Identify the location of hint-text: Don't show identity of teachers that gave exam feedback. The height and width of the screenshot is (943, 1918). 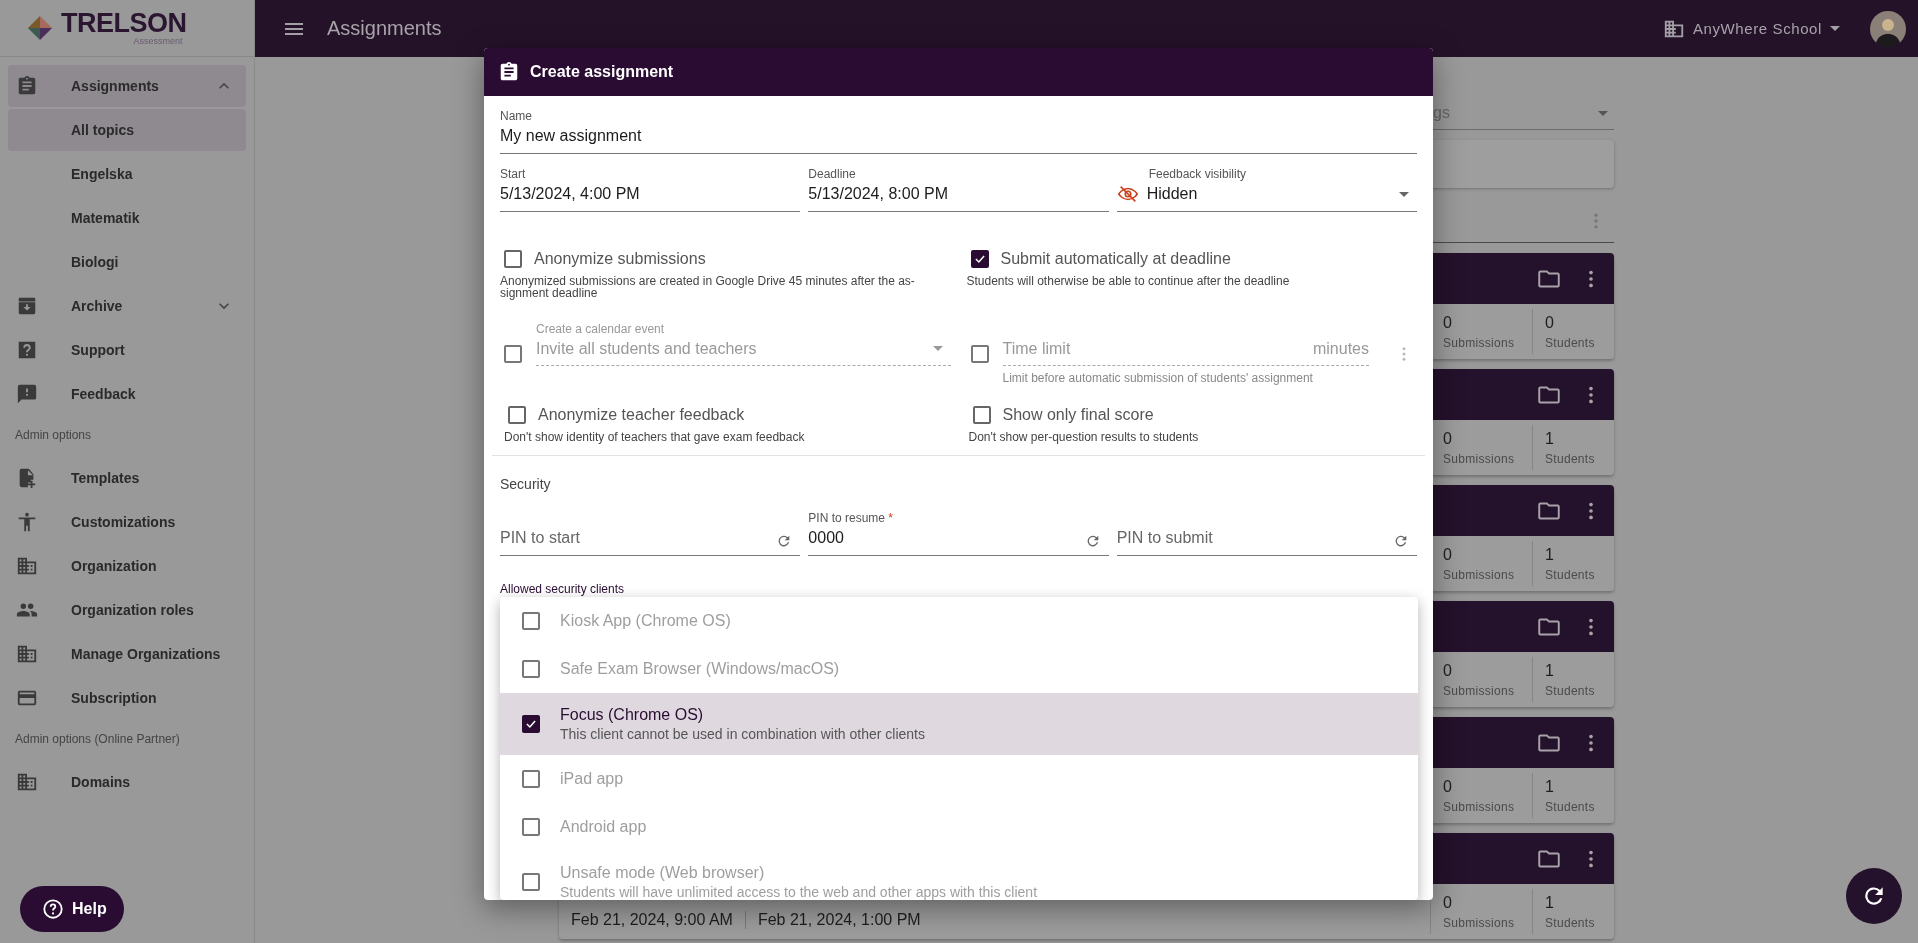
(655, 437).